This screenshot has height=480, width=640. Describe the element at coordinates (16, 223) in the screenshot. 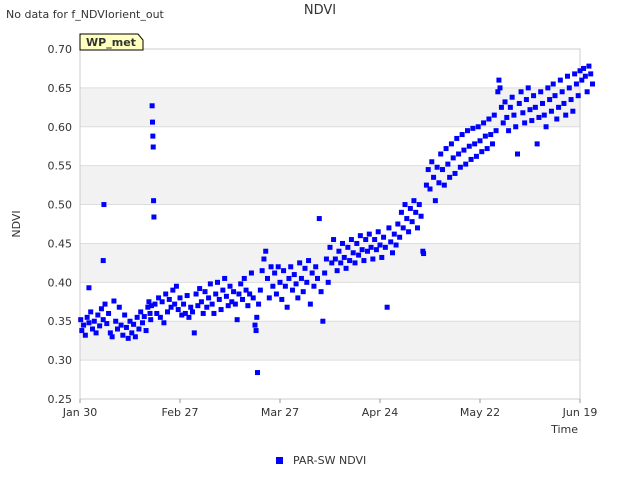

I see `y-axis-label: NDVI` at that location.